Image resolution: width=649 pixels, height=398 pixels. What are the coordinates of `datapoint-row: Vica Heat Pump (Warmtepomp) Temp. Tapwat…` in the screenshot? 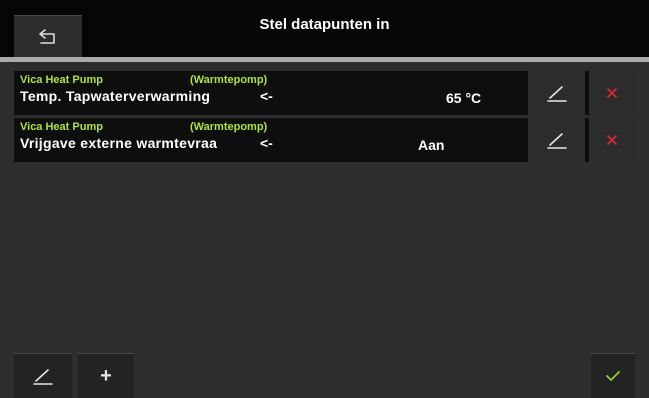 It's located at (324, 93).